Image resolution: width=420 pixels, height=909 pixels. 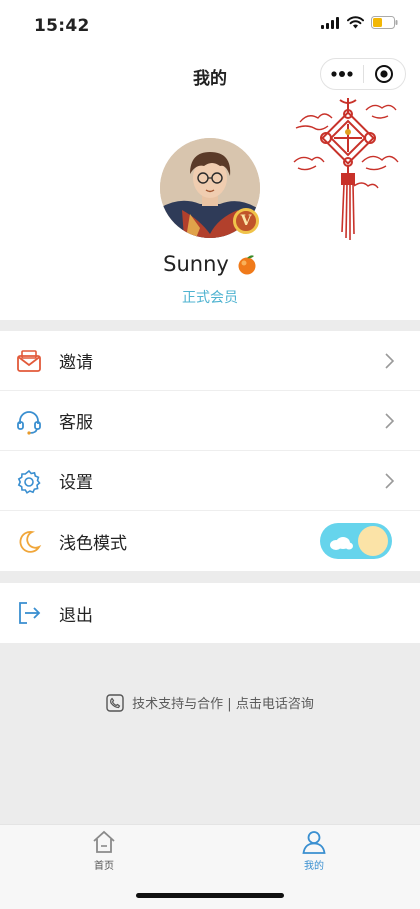 What do you see at coordinates (341, 543) in the screenshot?
I see `cloud-icon` at bounding box center [341, 543].